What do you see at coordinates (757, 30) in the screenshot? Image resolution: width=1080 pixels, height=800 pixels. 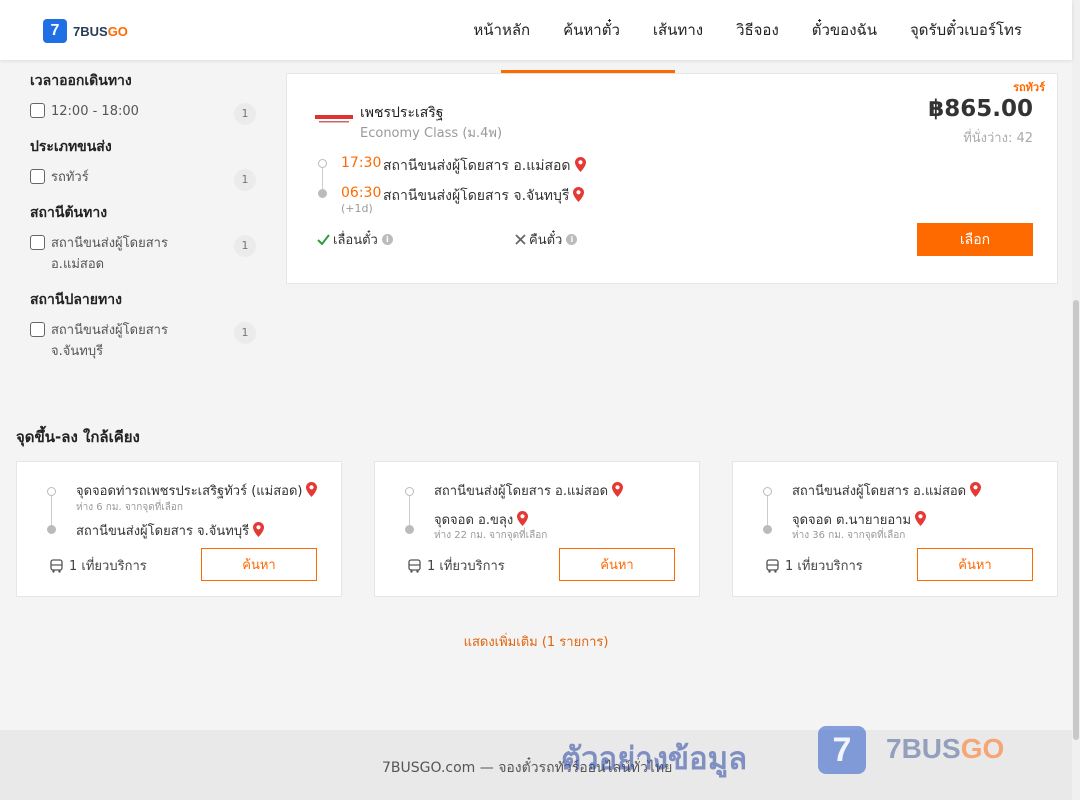 I see `nav-how-to-book: วิธีจอง` at bounding box center [757, 30].